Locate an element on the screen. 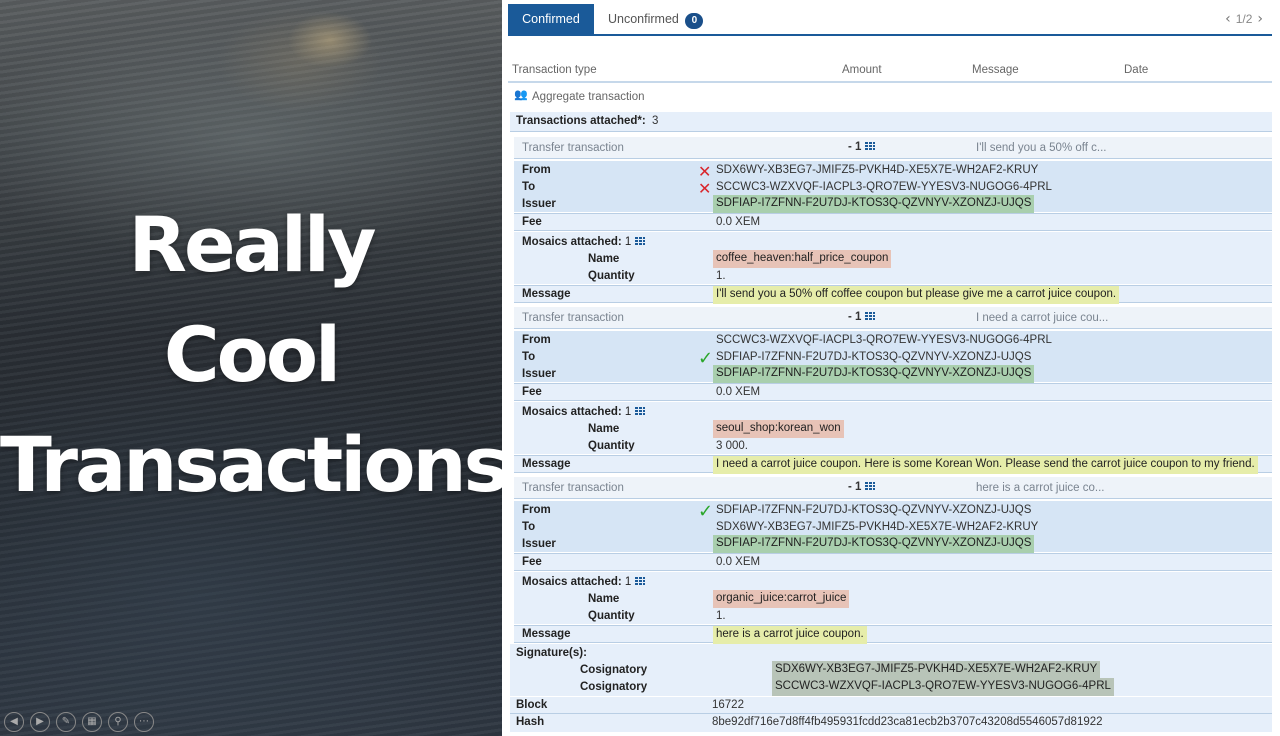 The height and width of the screenshot is (736, 1280). tab-confirmed: Confirmed is located at coordinates (551, 20).